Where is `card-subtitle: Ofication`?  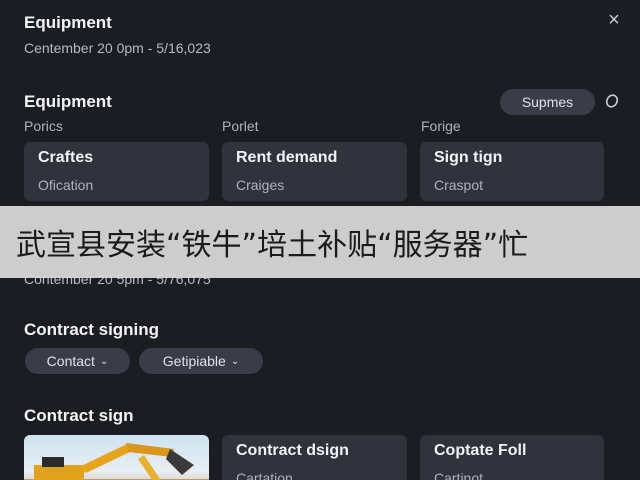
card-subtitle: Ofication is located at coordinates (66, 185).